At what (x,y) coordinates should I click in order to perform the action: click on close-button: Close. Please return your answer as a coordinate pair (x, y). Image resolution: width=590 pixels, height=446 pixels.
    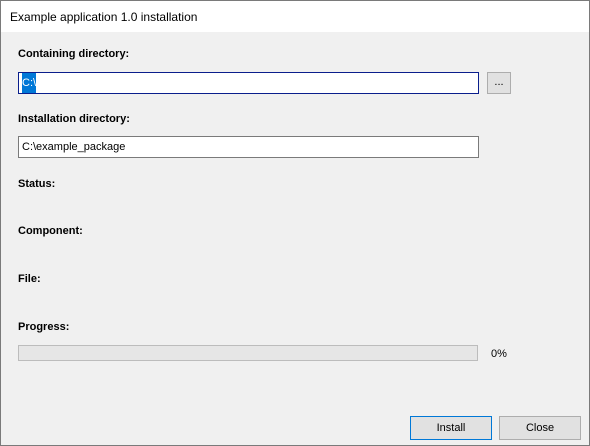
    Looking at the image, I should click on (540, 428).